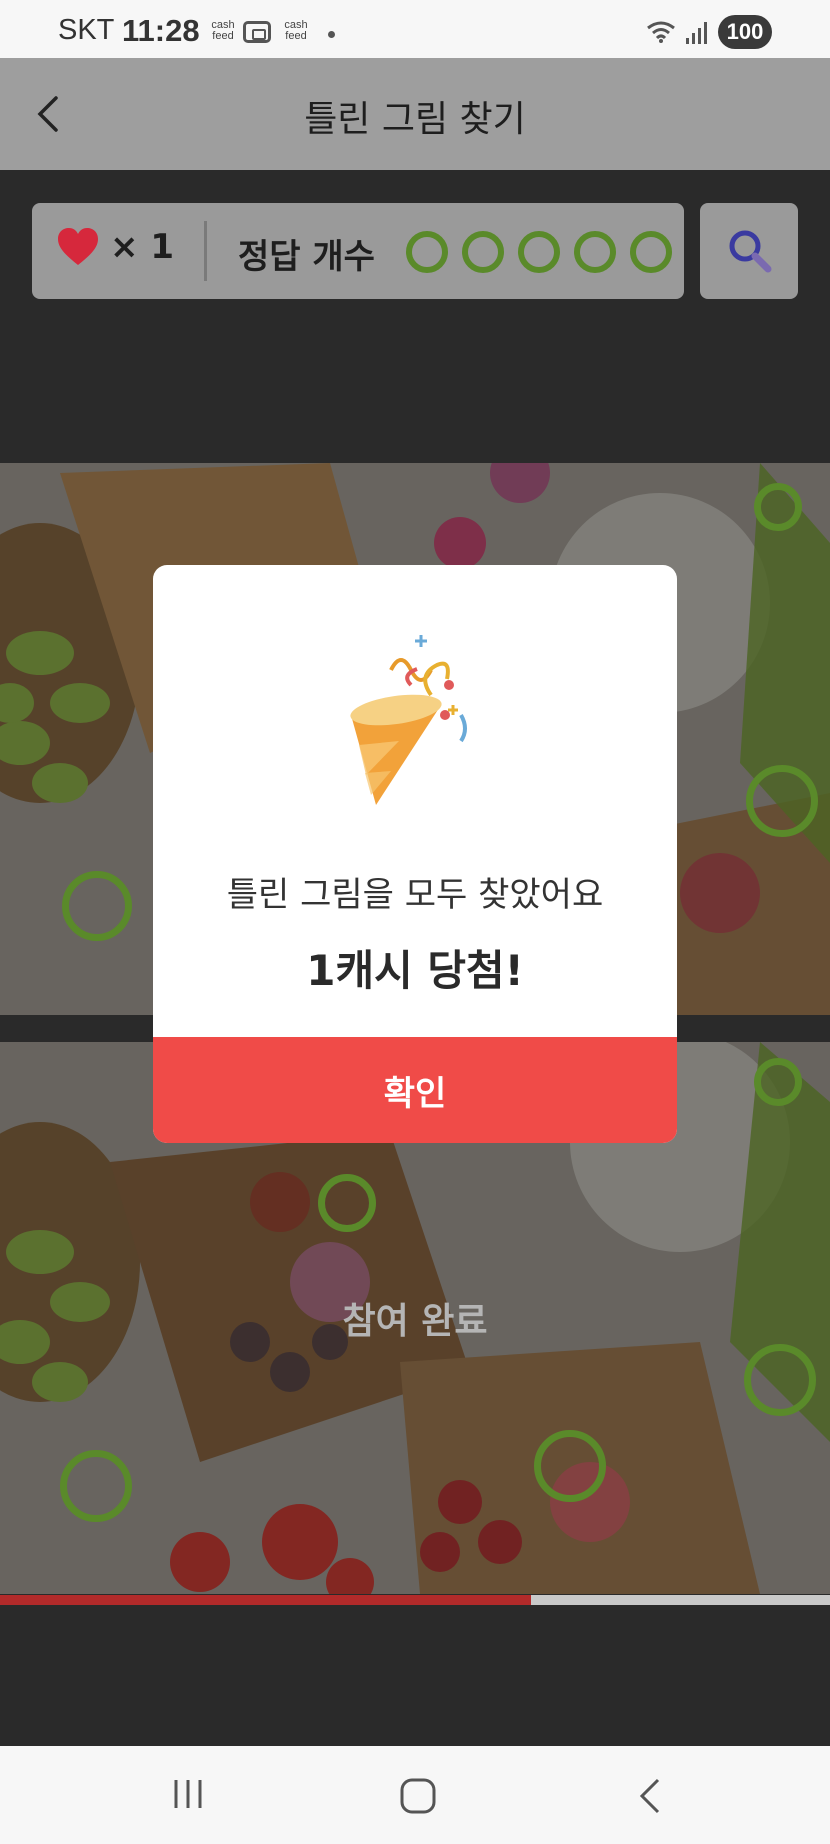  Describe the element at coordinates (205, 251) in the screenshot. I see `divider` at that location.